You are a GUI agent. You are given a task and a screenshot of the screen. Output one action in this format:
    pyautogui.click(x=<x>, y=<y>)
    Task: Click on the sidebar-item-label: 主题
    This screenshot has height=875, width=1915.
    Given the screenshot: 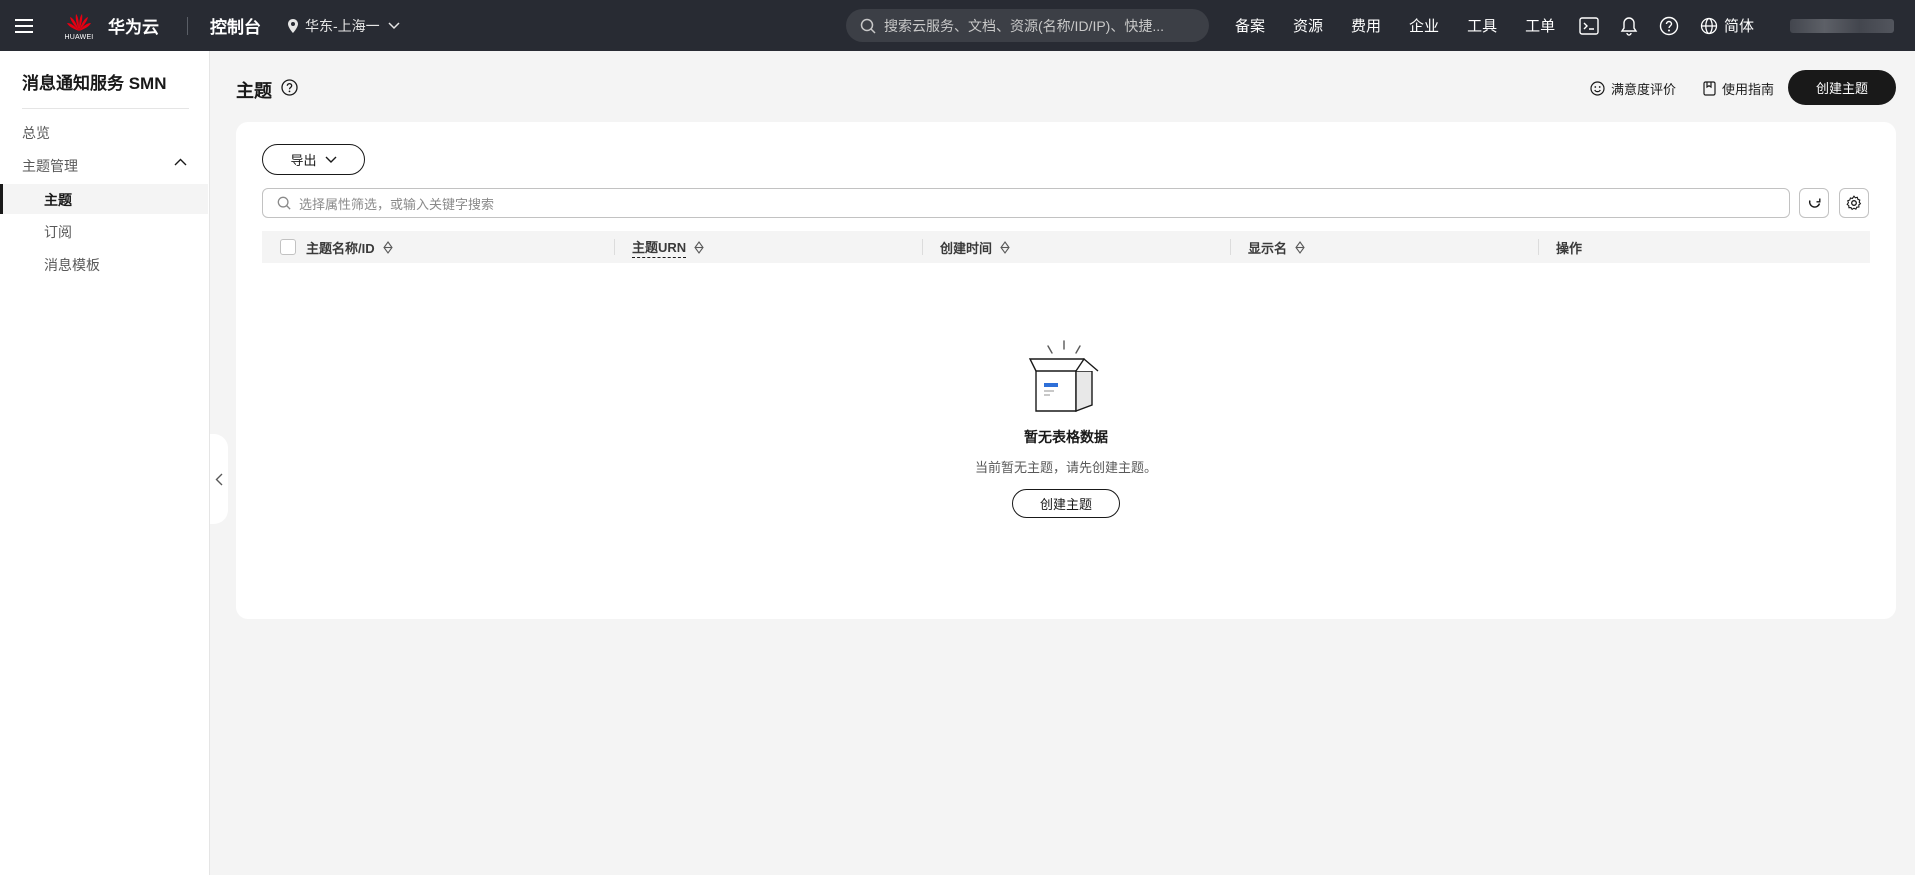 What is the action you would take?
    pyautogui.click(x=58, y=200)
    